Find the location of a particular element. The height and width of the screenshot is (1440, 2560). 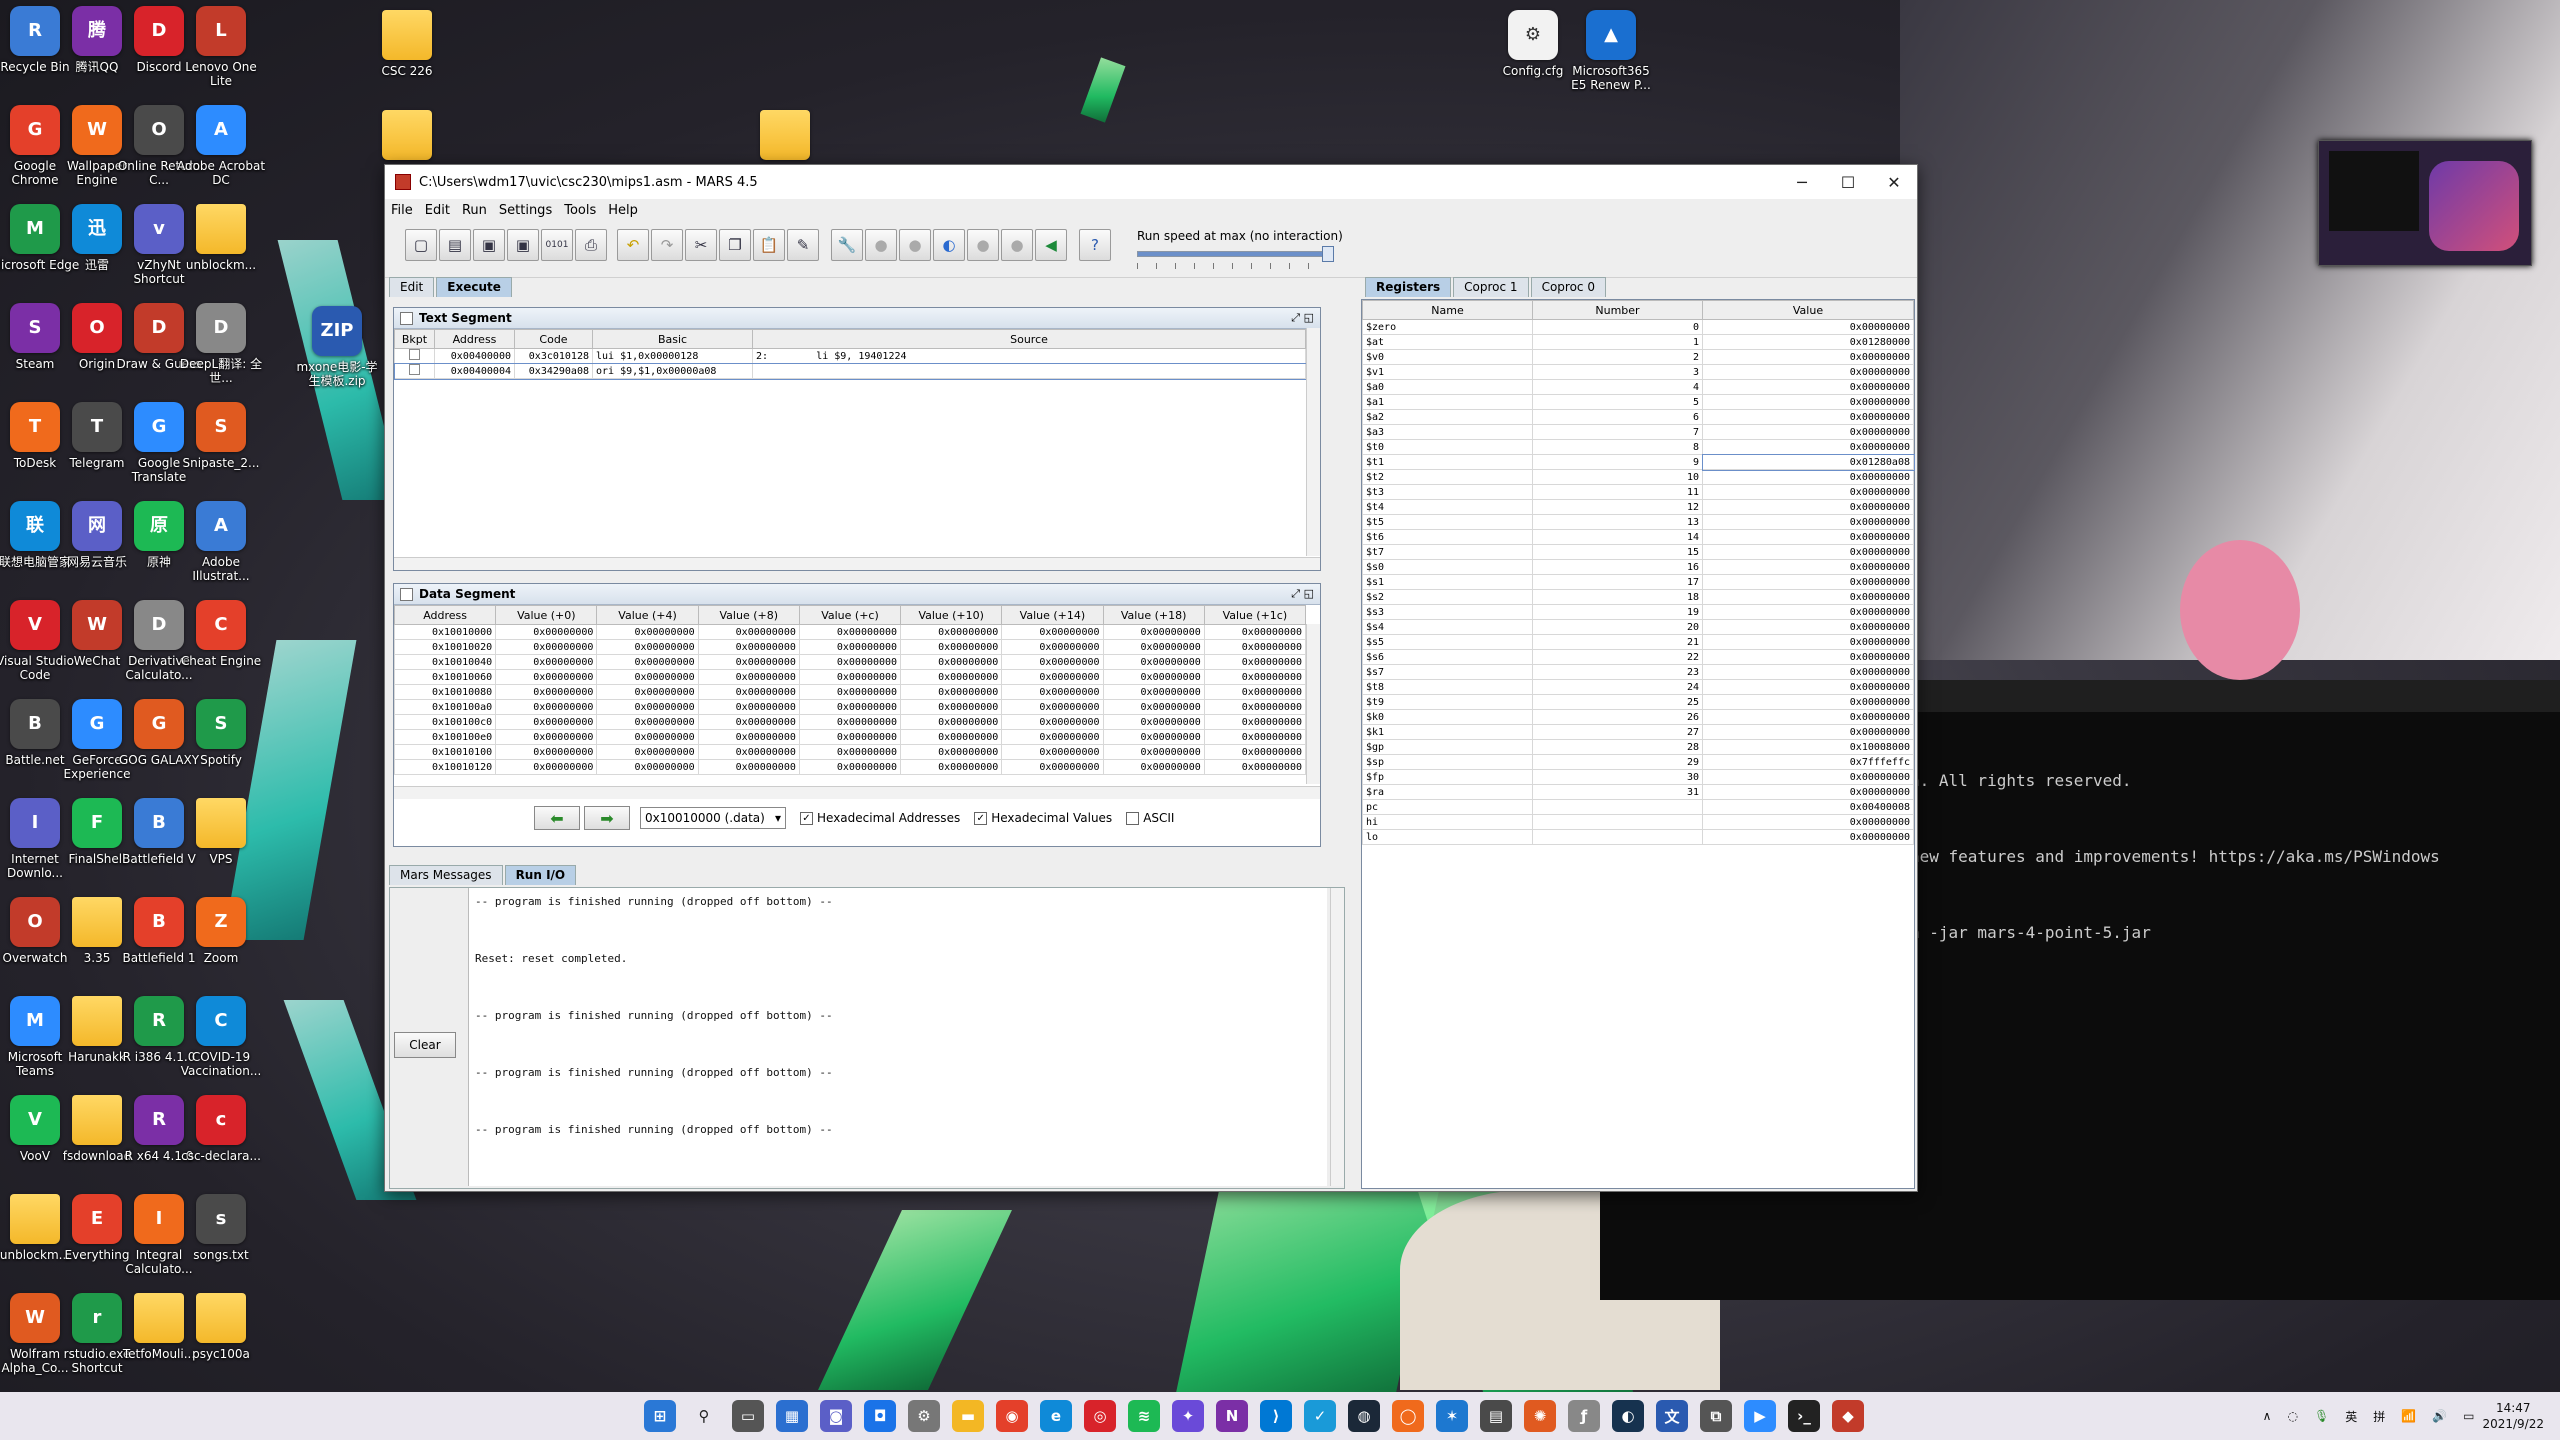

onenote-icon: N is located at coordinates (1232, 1416).